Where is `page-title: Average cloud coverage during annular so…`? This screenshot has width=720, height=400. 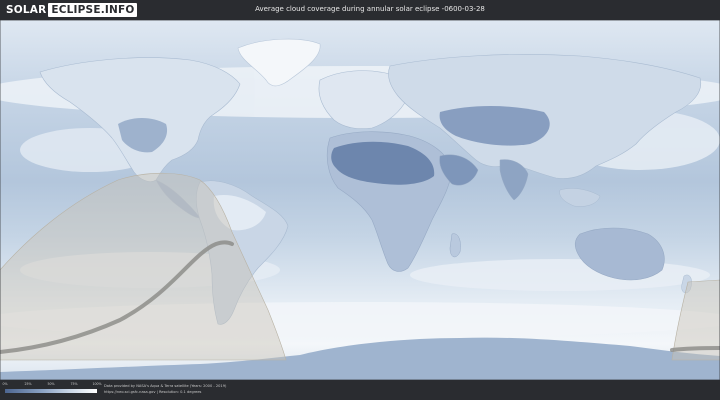 page-title: Average cloud coverage during annular so… is located at coordinates (370, 9).